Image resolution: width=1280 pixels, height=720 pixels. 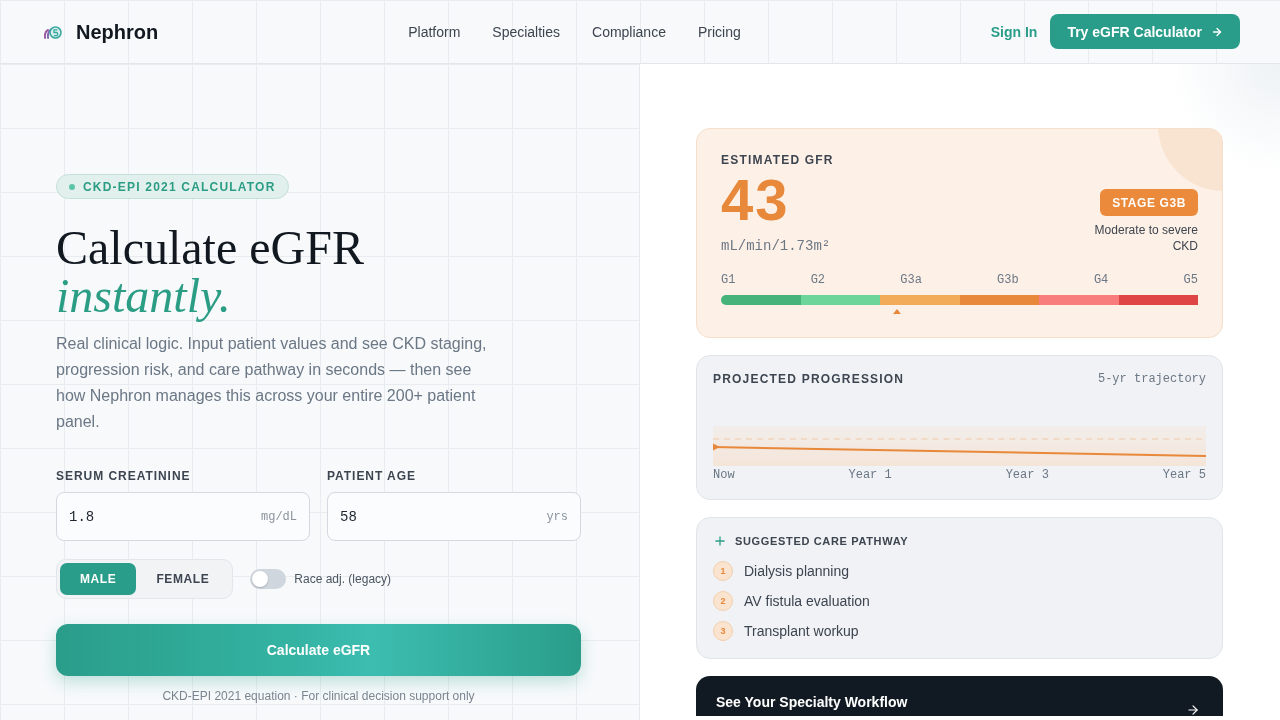 I want to click on stage-label: G3a, so click(x=911, y=280).